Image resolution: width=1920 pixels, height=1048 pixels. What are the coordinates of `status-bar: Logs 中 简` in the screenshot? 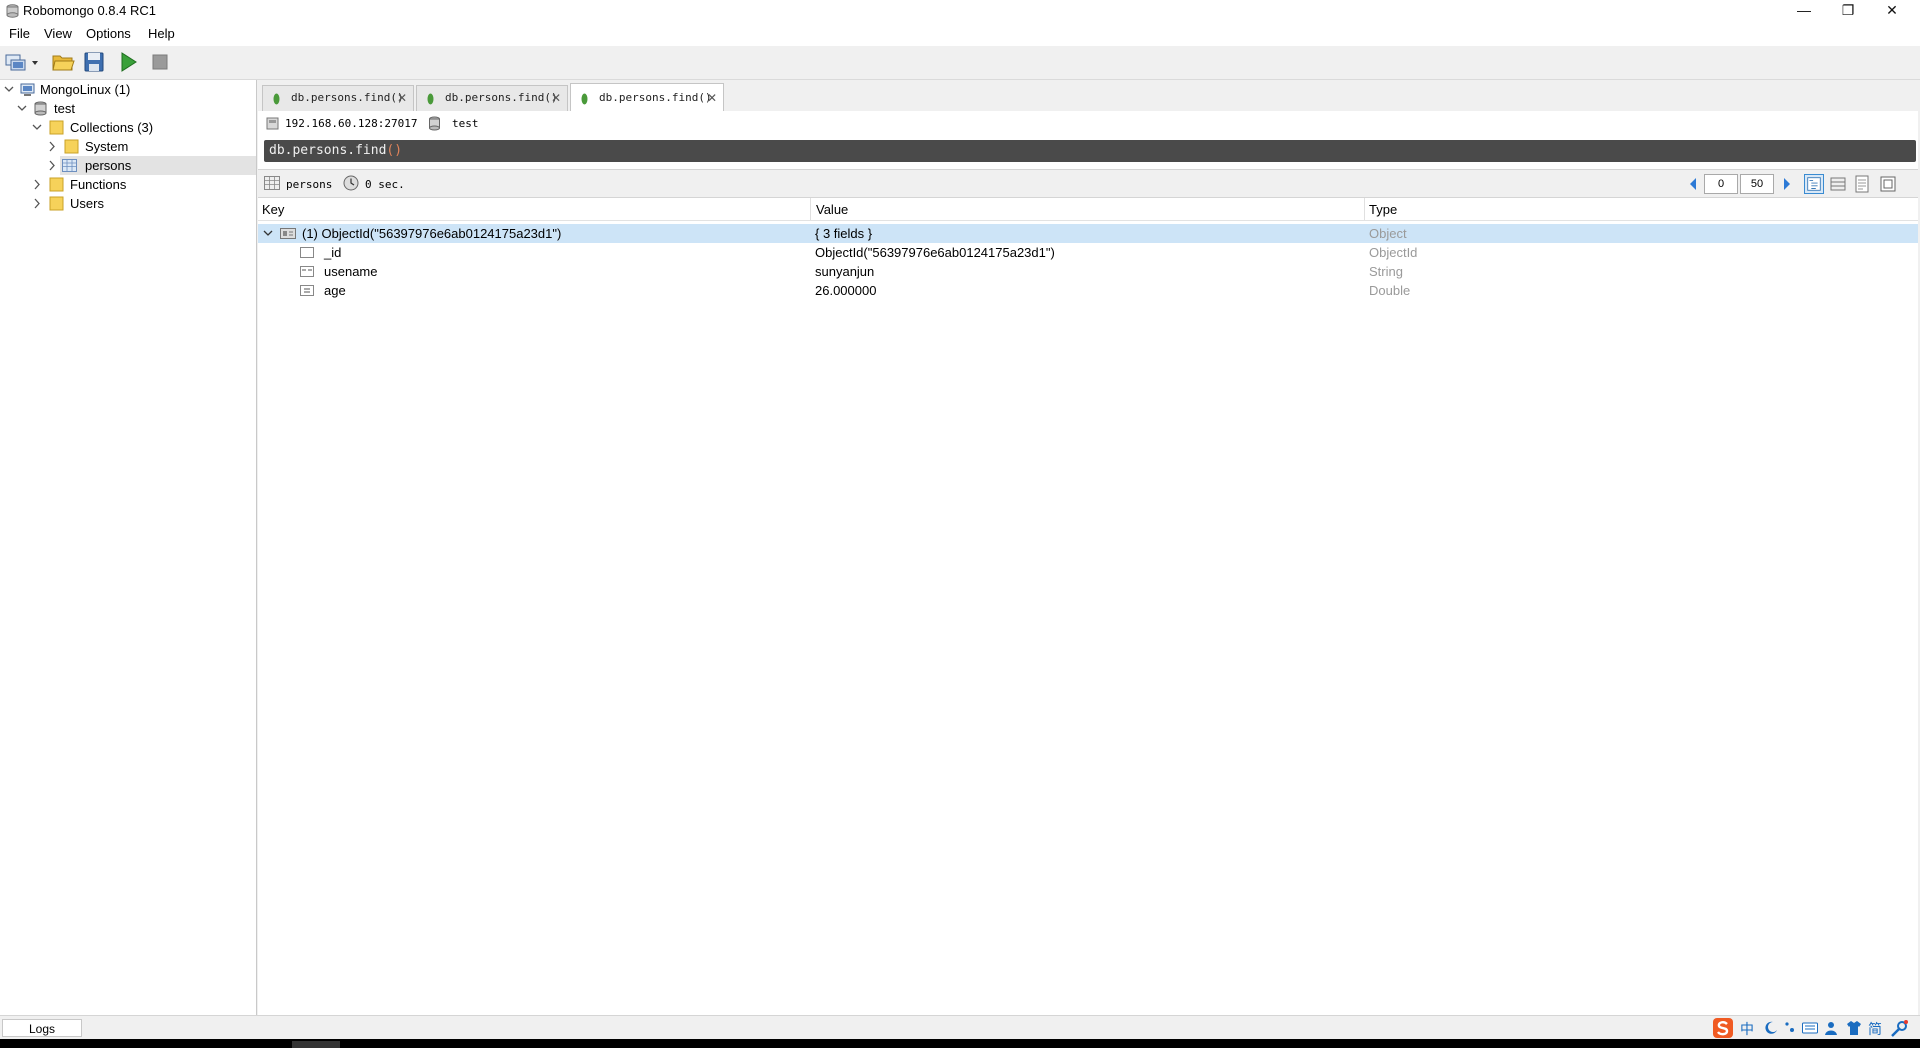 It's located at (960, 1027).